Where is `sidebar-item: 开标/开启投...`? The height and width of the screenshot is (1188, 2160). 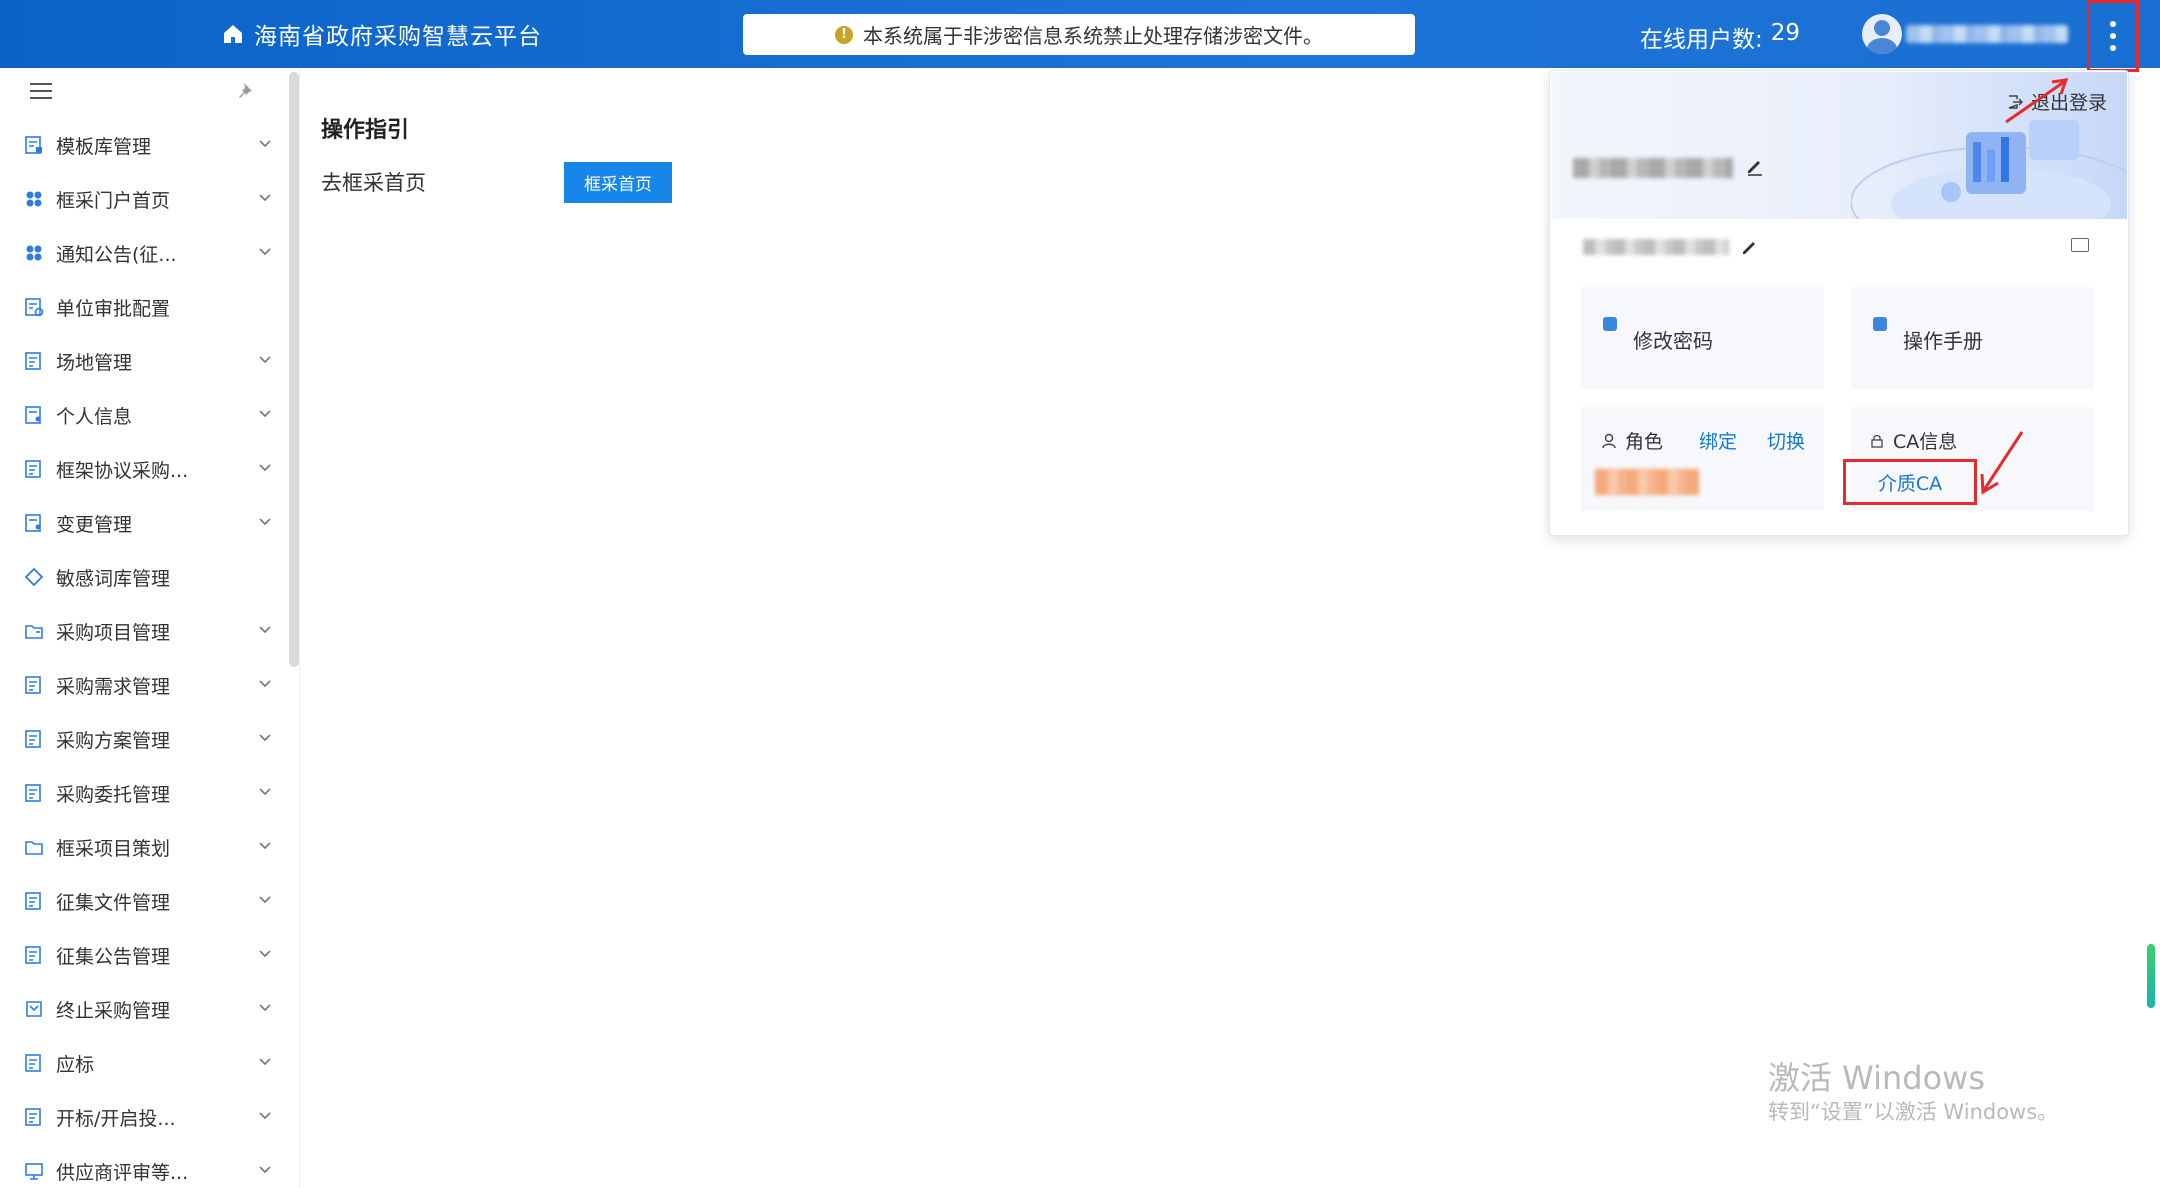
sidebar-item: 开标/开启投... is located at coordinates (150, 1117).